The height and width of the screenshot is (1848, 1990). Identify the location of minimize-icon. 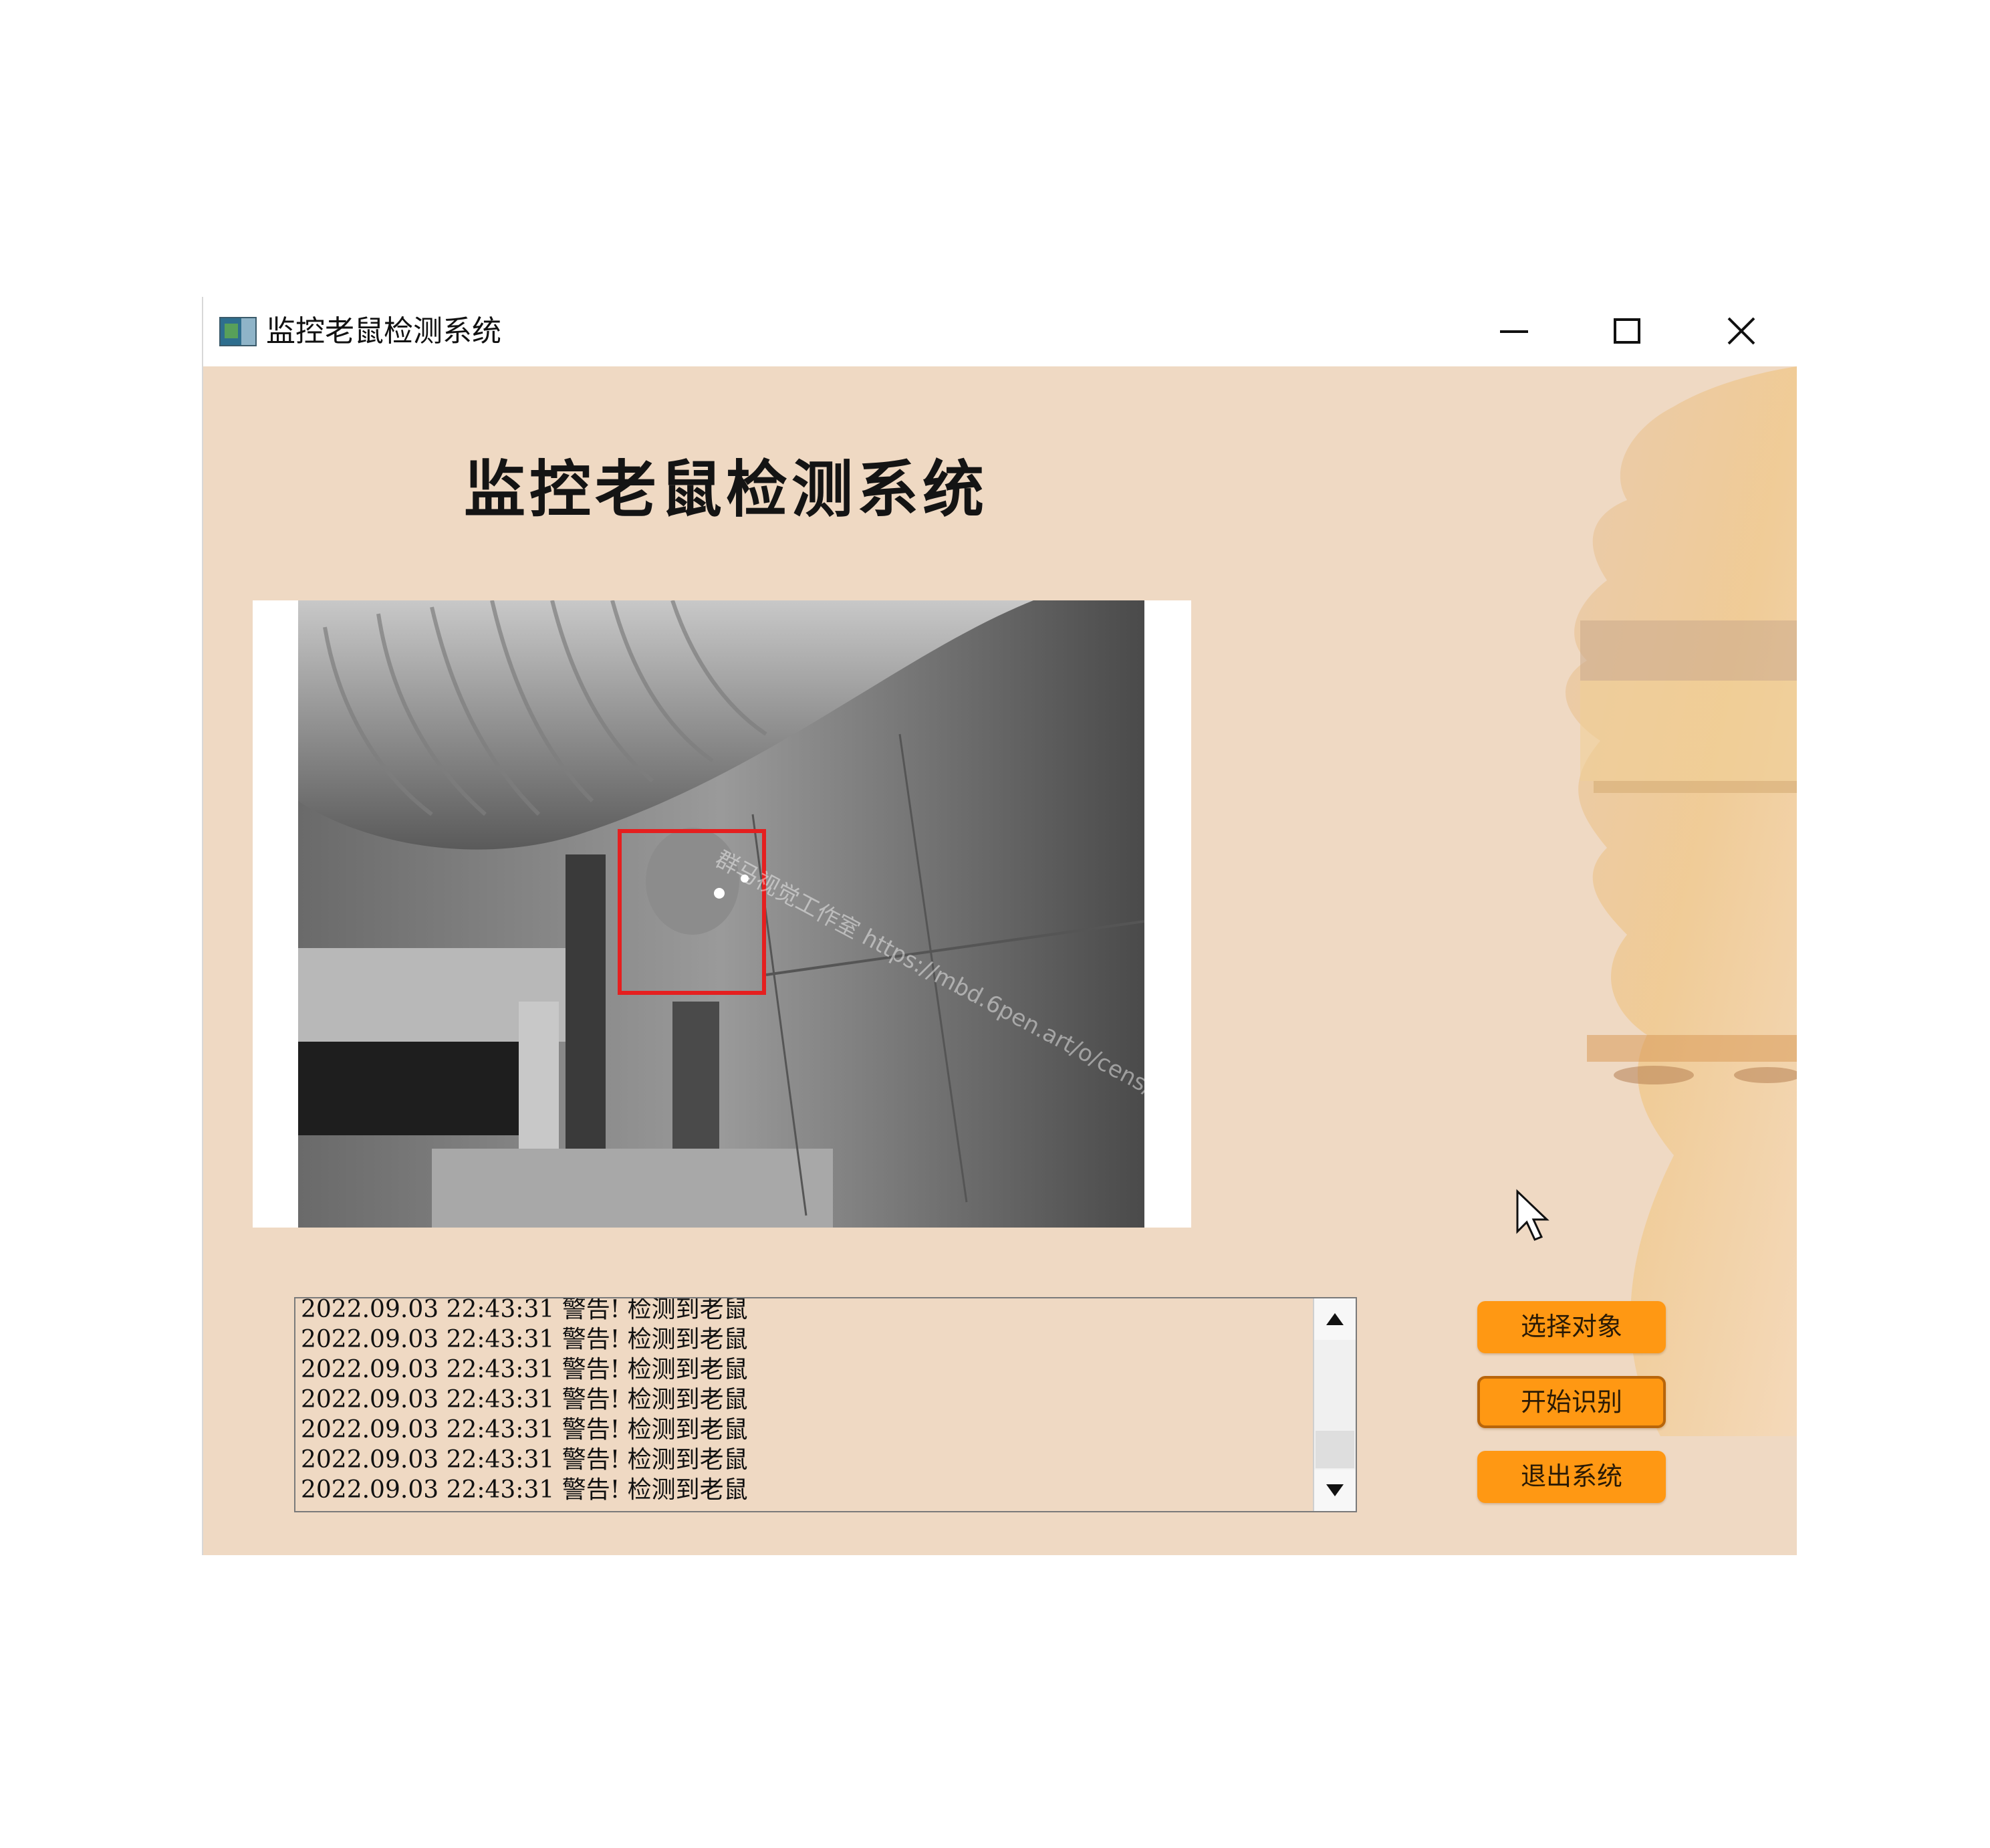
(1514, 331).